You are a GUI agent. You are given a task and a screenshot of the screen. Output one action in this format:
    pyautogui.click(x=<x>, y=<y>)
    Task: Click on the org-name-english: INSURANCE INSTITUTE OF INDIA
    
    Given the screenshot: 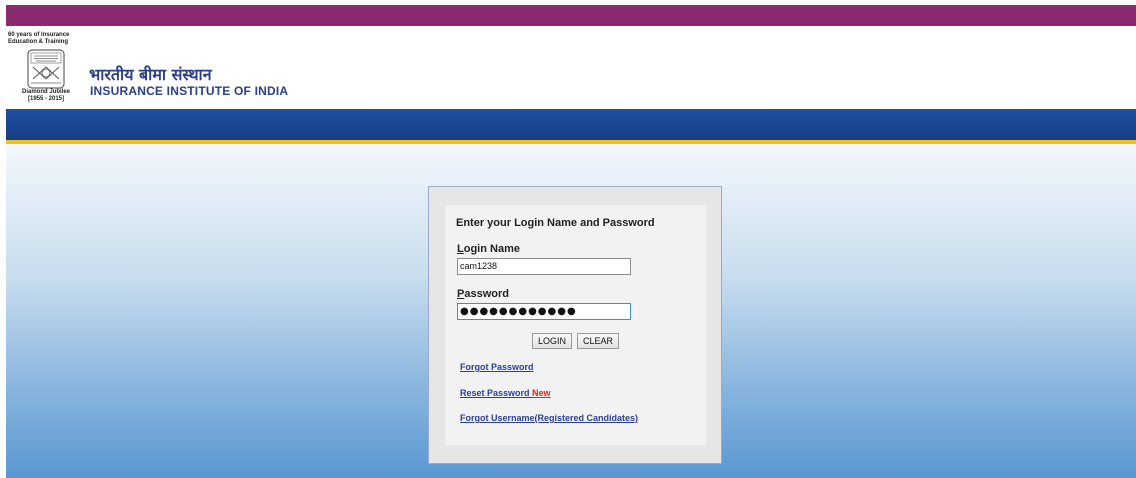 What is the action you would take?
    pyautogui.click(x=189, y=91)
    